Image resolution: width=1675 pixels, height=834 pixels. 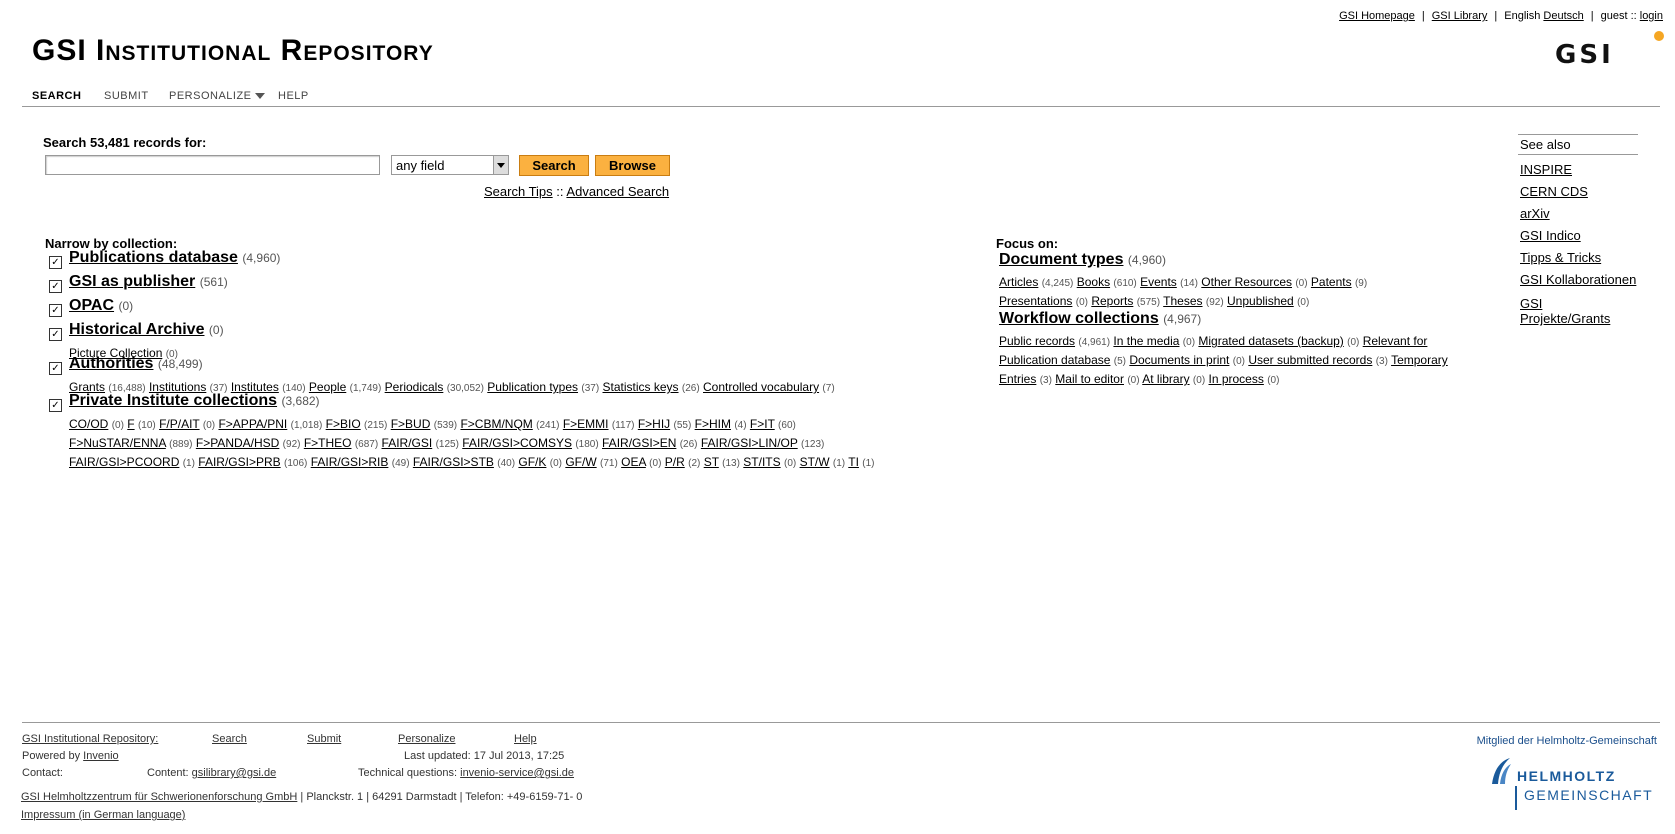 I want to click on focus-link-workflow-collections: Workflow collections, so click(x=1079, y=318).